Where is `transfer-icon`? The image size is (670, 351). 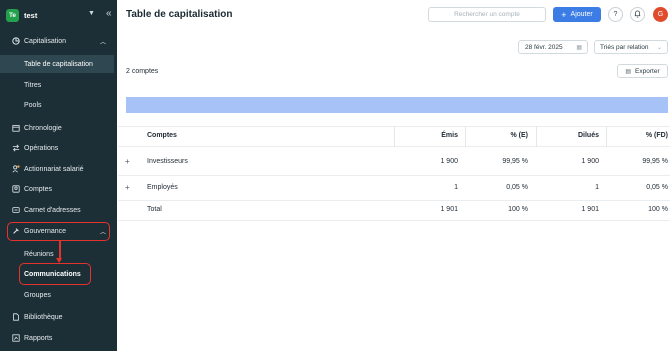
transfer-icon is located at coordinates (15, 148).